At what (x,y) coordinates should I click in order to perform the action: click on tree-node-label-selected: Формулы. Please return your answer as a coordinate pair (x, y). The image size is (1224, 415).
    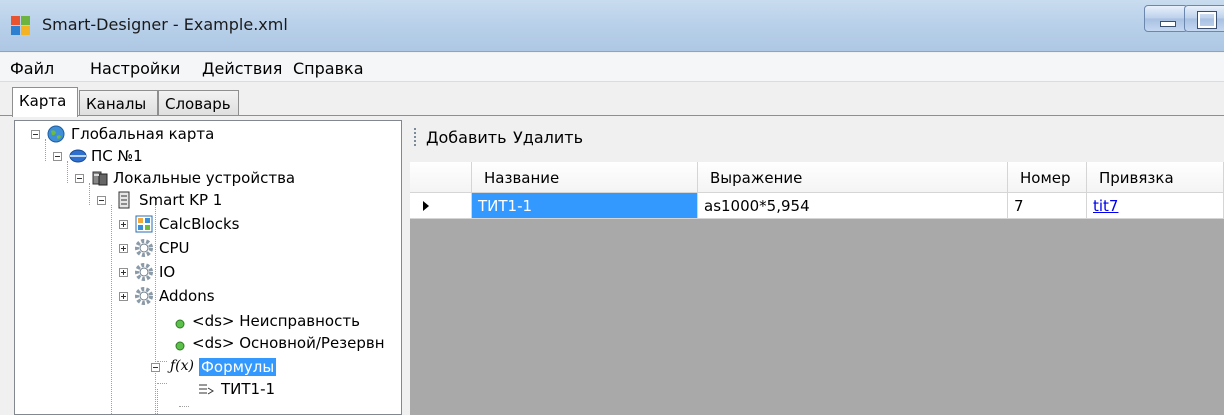
    Looking at the image, I should click on (238, 367).